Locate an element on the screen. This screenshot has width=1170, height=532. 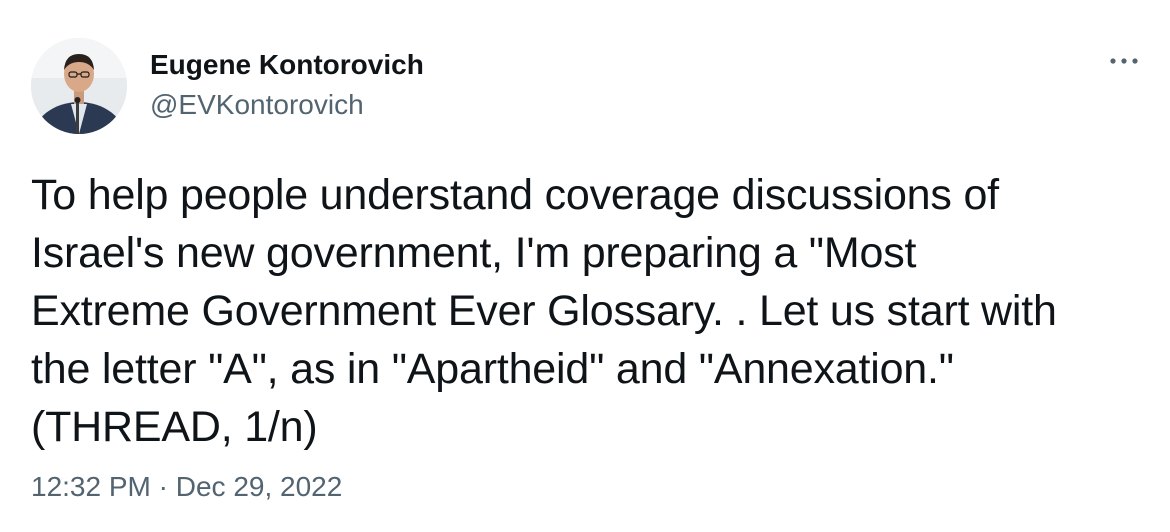
tweet-text-line: (THREAD, 1/n) is located at coordinates (174, 427).